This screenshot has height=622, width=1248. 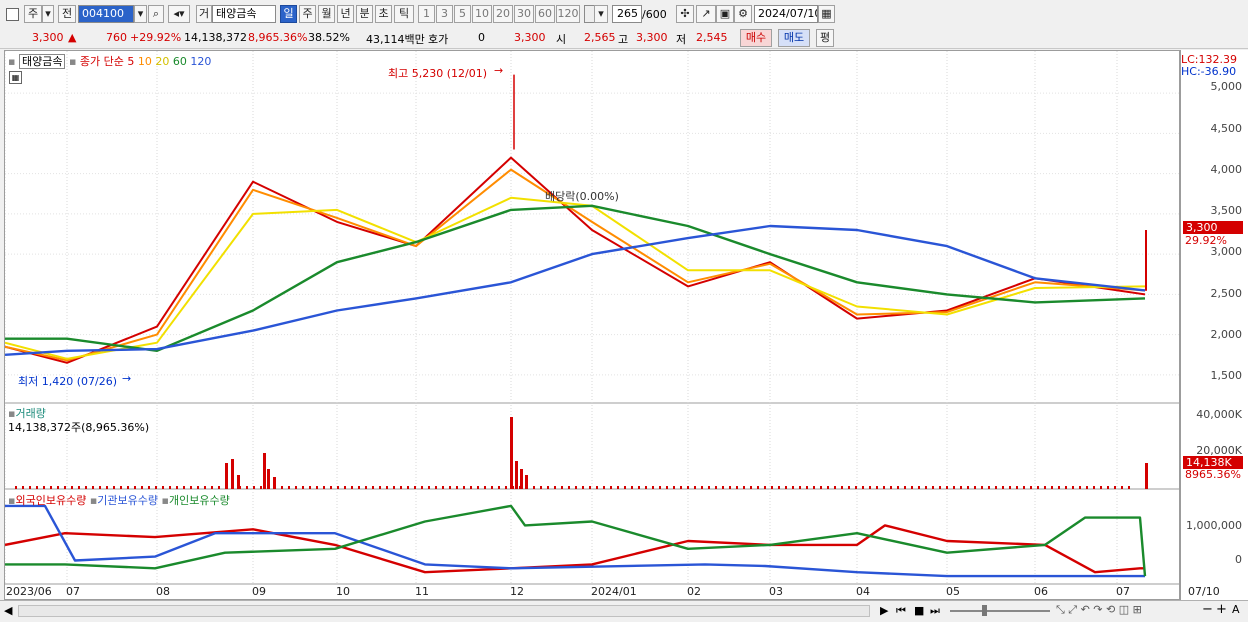 I want to click on minute-10: 10, so click(x=482, y=14).